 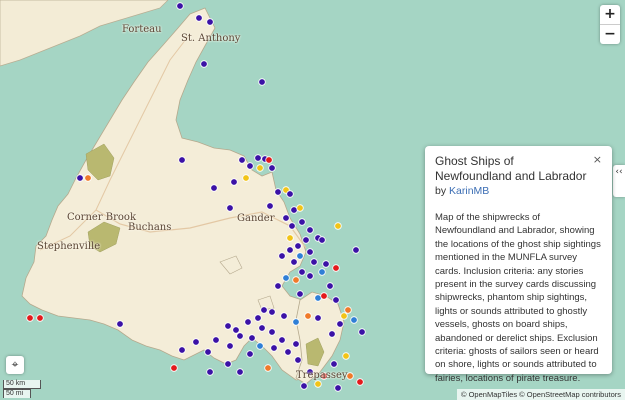 I want to click on locate-icon: ⌖, so click(x=15, y=365).